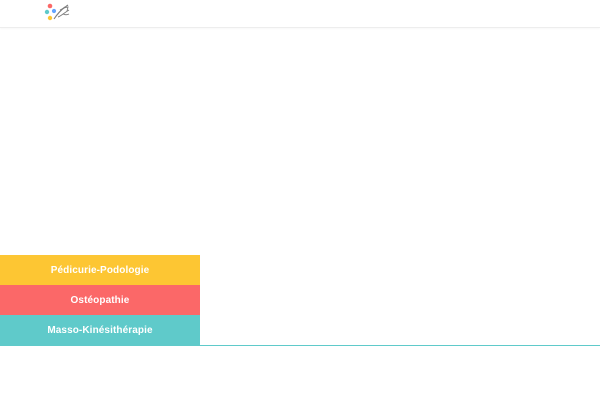 This screenshot has height=400, width=600. Describe the element at coordinates (59, 13) in the screenshot. I see `multicolor-dots-logo-icon` at that location.